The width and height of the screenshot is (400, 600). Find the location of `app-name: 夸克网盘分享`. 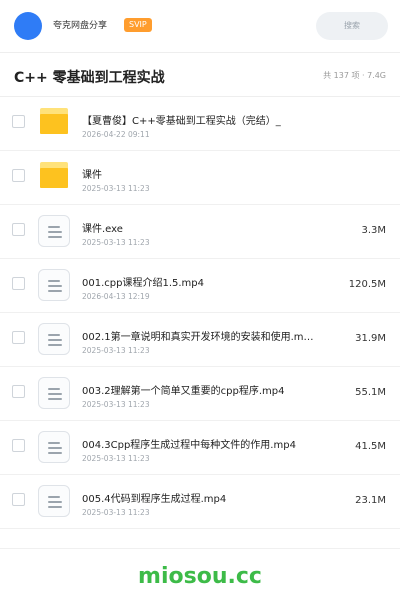

app-name: 夸克网盘分享 is located at coordinates (80, 26).